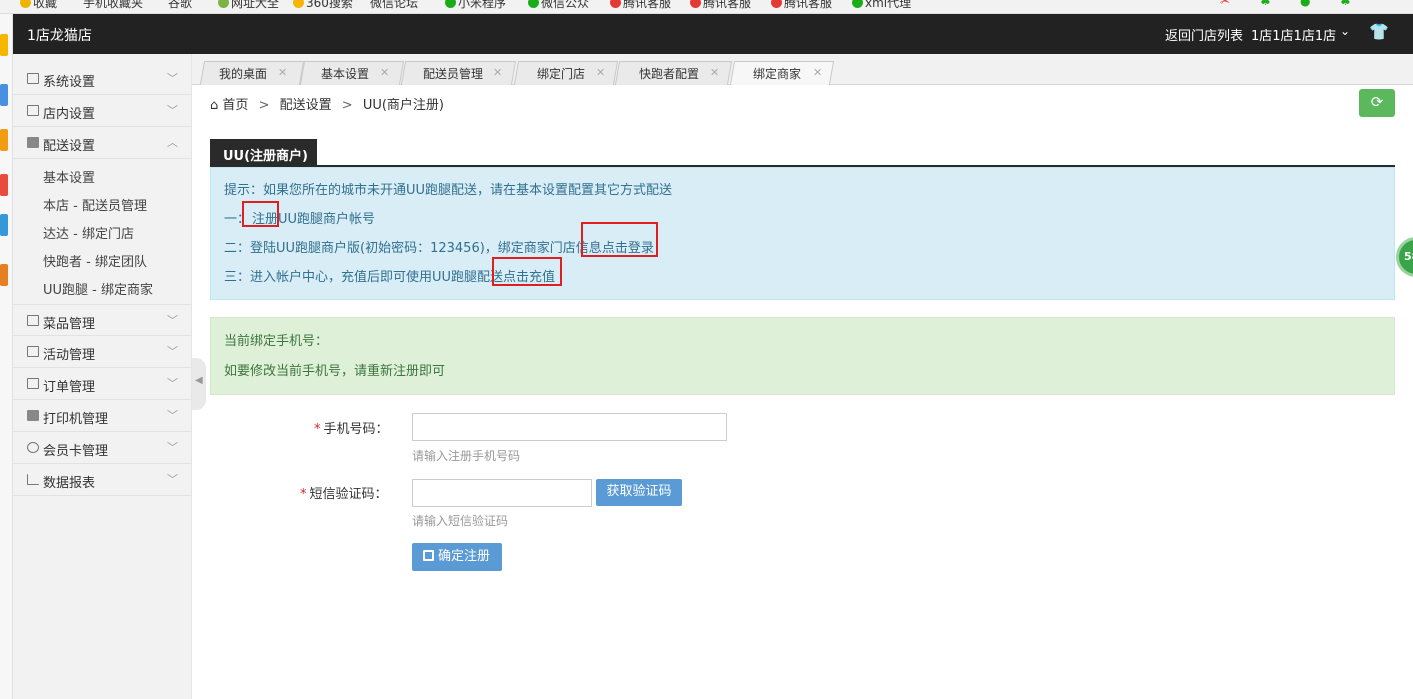 The image size is (1413, 699). What do you see at coordinates (235, 105) in the screenshot?
I see `breadcrumb-home: 首页` at bounding box center [235, 105].